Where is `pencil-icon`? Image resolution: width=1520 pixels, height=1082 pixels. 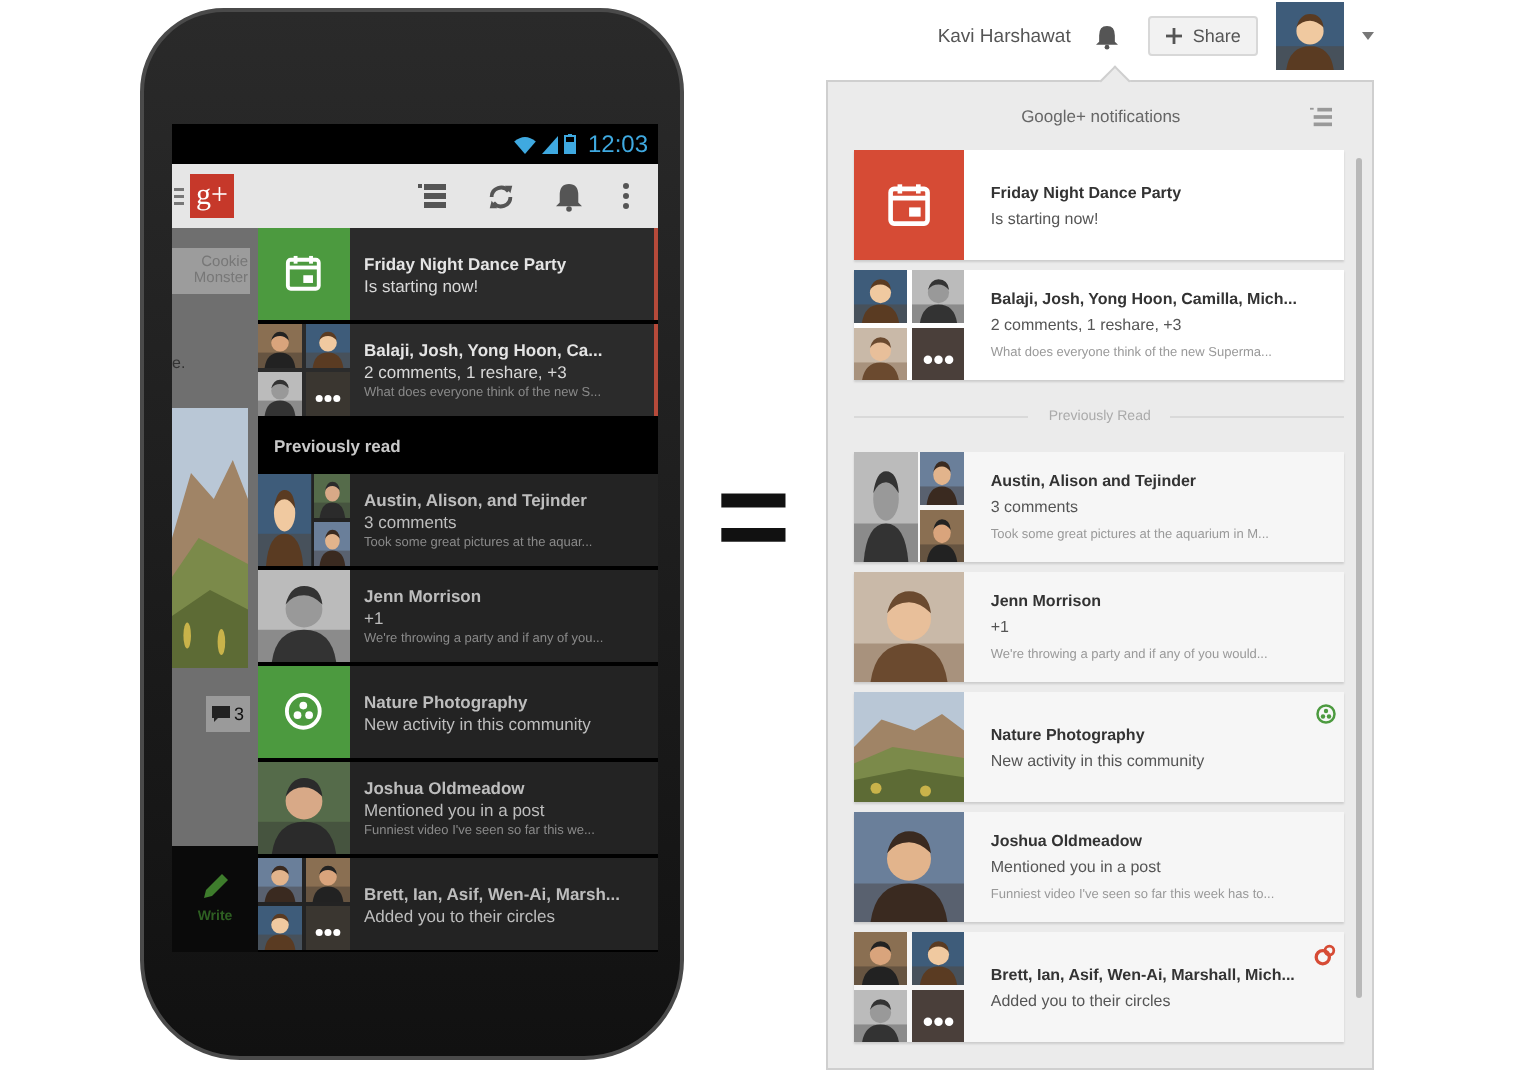 pencil-icon is located at coordinates (215, 886).